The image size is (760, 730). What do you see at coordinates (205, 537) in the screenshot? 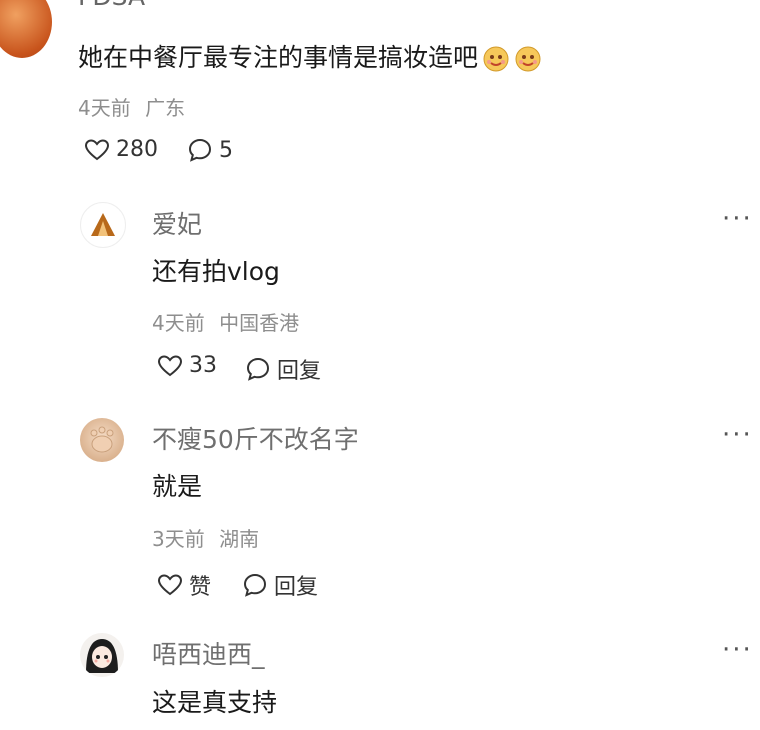
I see `comment-meta: 3天前 湖南` at bounding box center [205, 537].